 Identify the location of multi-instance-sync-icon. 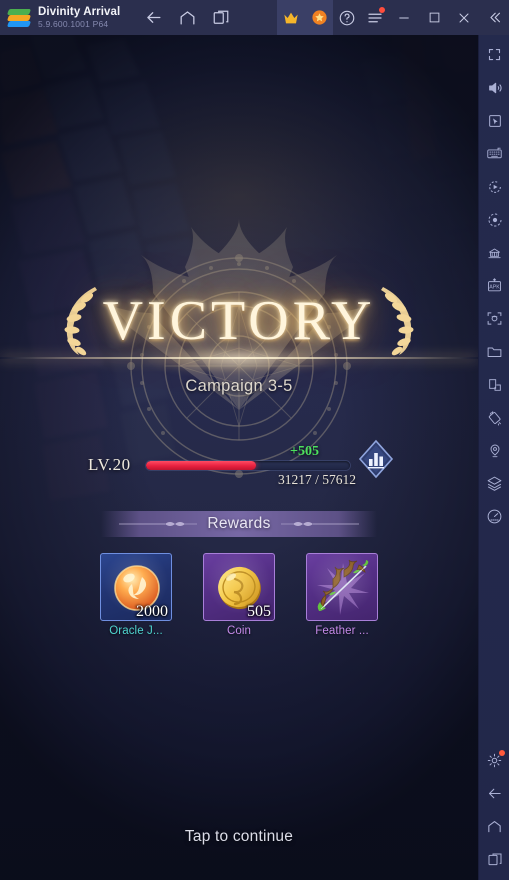
(494, 252).